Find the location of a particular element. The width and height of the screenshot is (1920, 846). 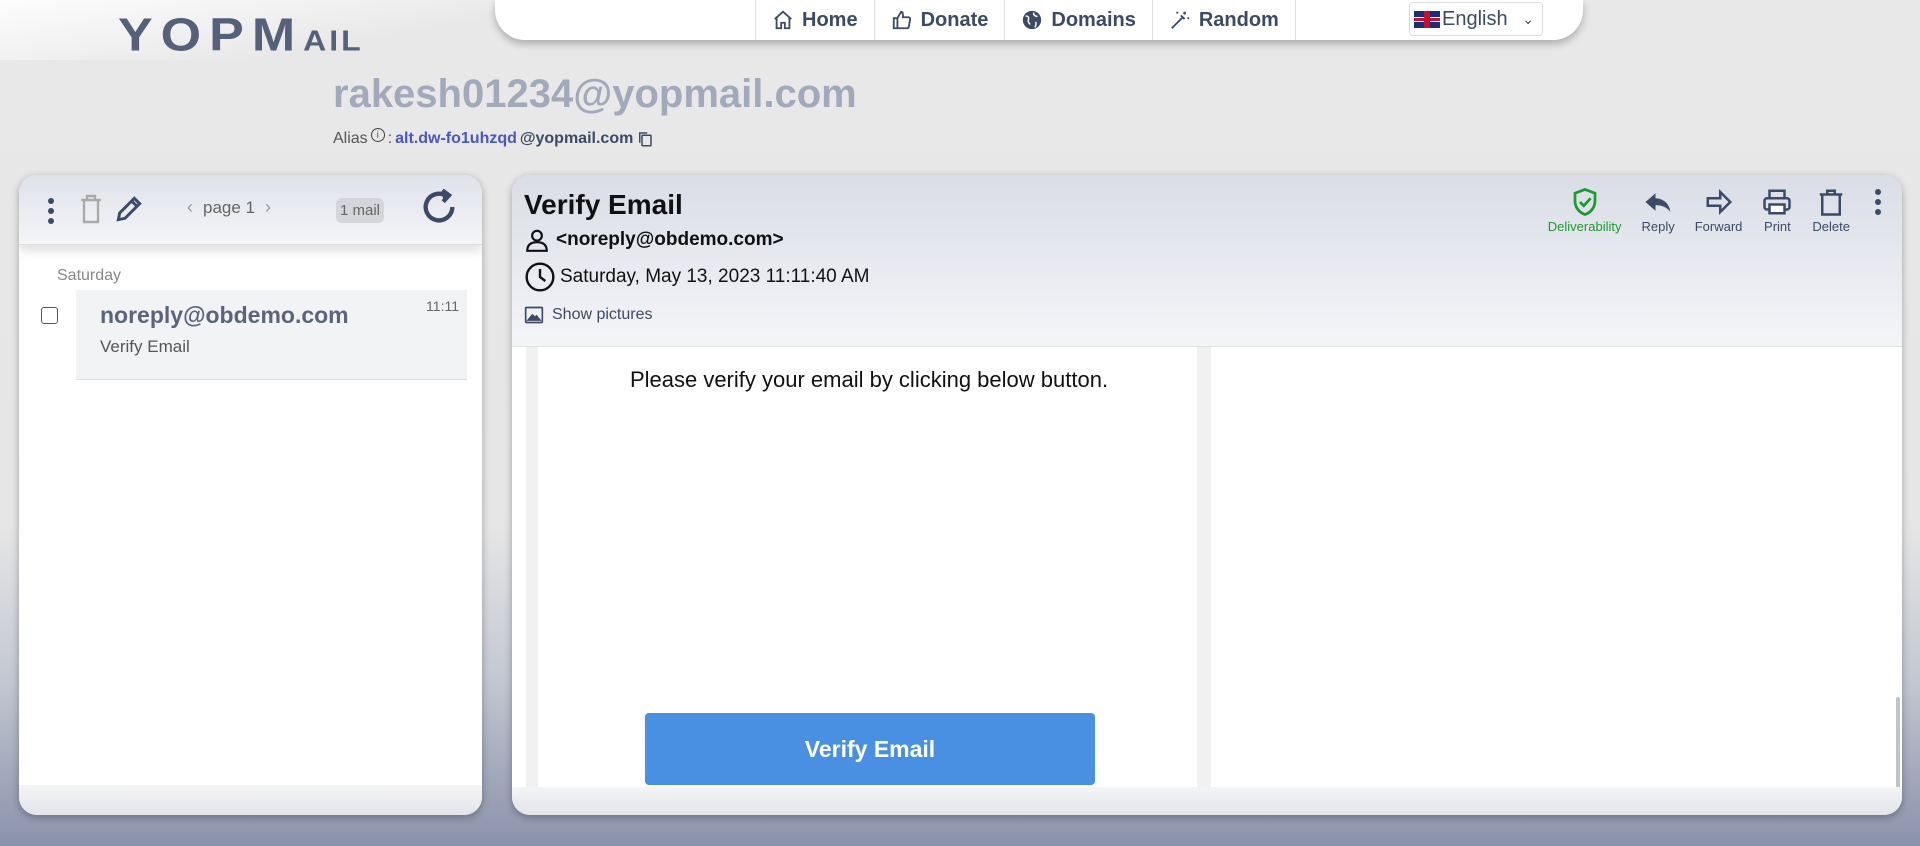

deliverability-button: Deliverability is located at coordinates (1584, 210).